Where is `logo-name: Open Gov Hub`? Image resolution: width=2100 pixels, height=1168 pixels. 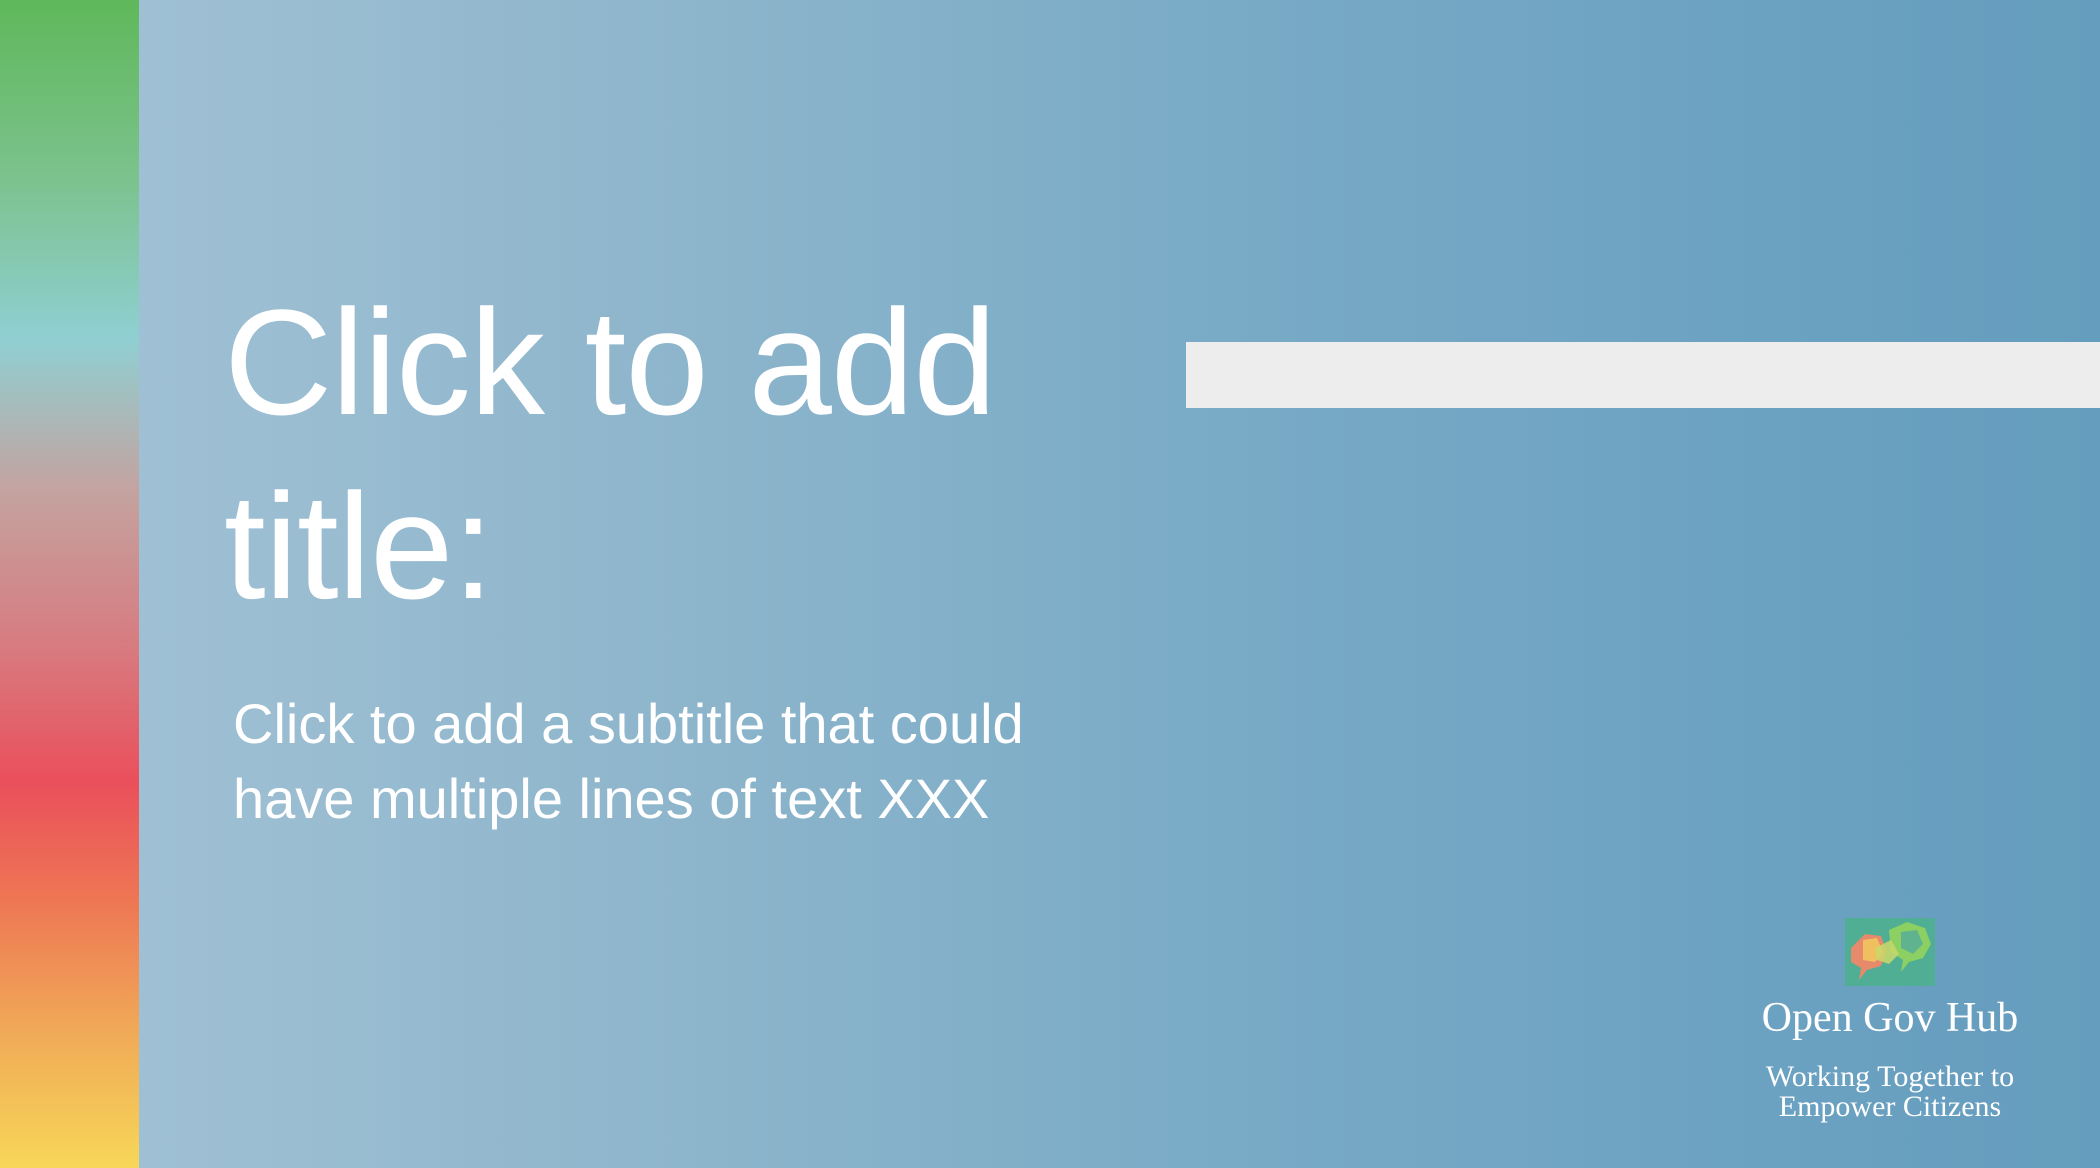 logo-name: Open Gov Hub is located at coordinates (1890, 1018).